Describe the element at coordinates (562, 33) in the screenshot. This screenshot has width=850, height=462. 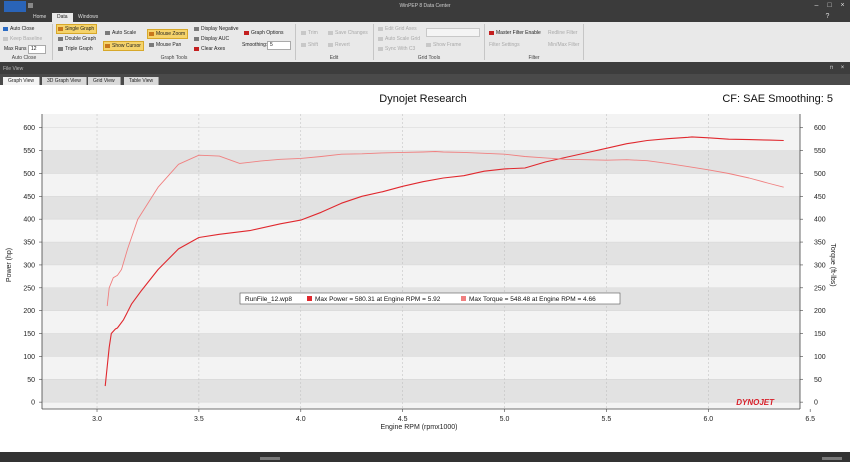
I see `redline-filter-button: Redline Filter` at that location.